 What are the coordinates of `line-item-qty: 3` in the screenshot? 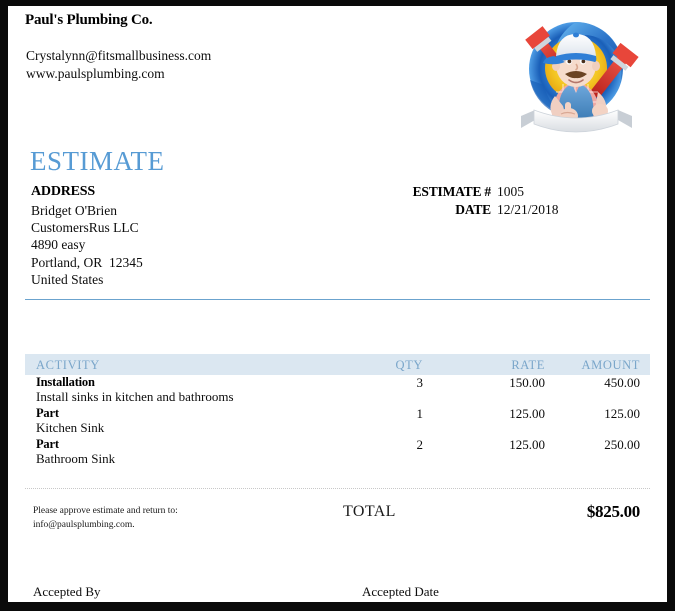 It's located at (420, 382).